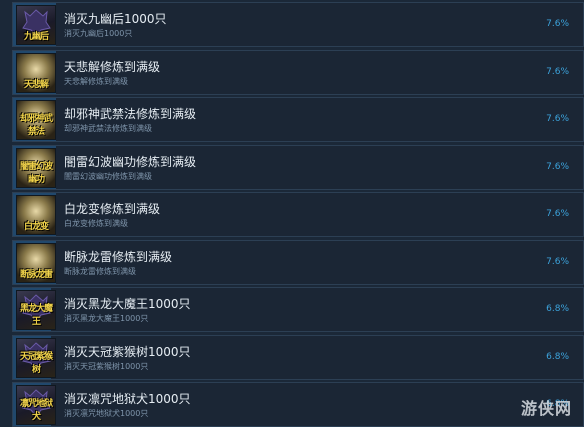 The width and height of the screenshot is (584, 427). I want to click on demon-icon: 凛咒地狱犬, so click(36, 405).